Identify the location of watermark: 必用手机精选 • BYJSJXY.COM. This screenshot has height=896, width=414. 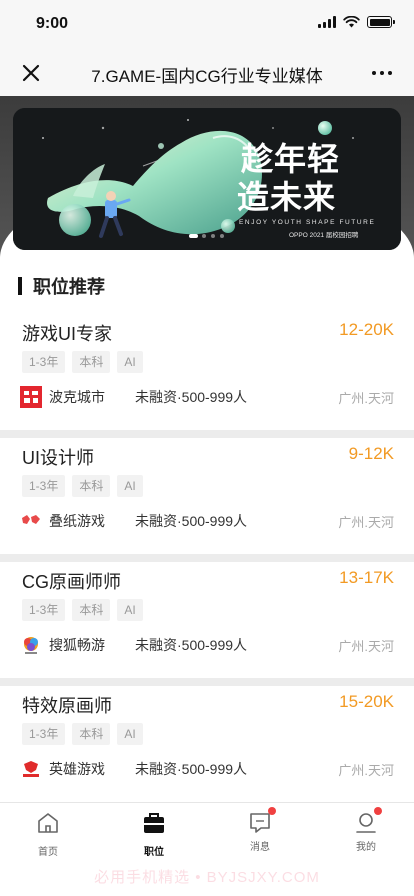
(207, 877).